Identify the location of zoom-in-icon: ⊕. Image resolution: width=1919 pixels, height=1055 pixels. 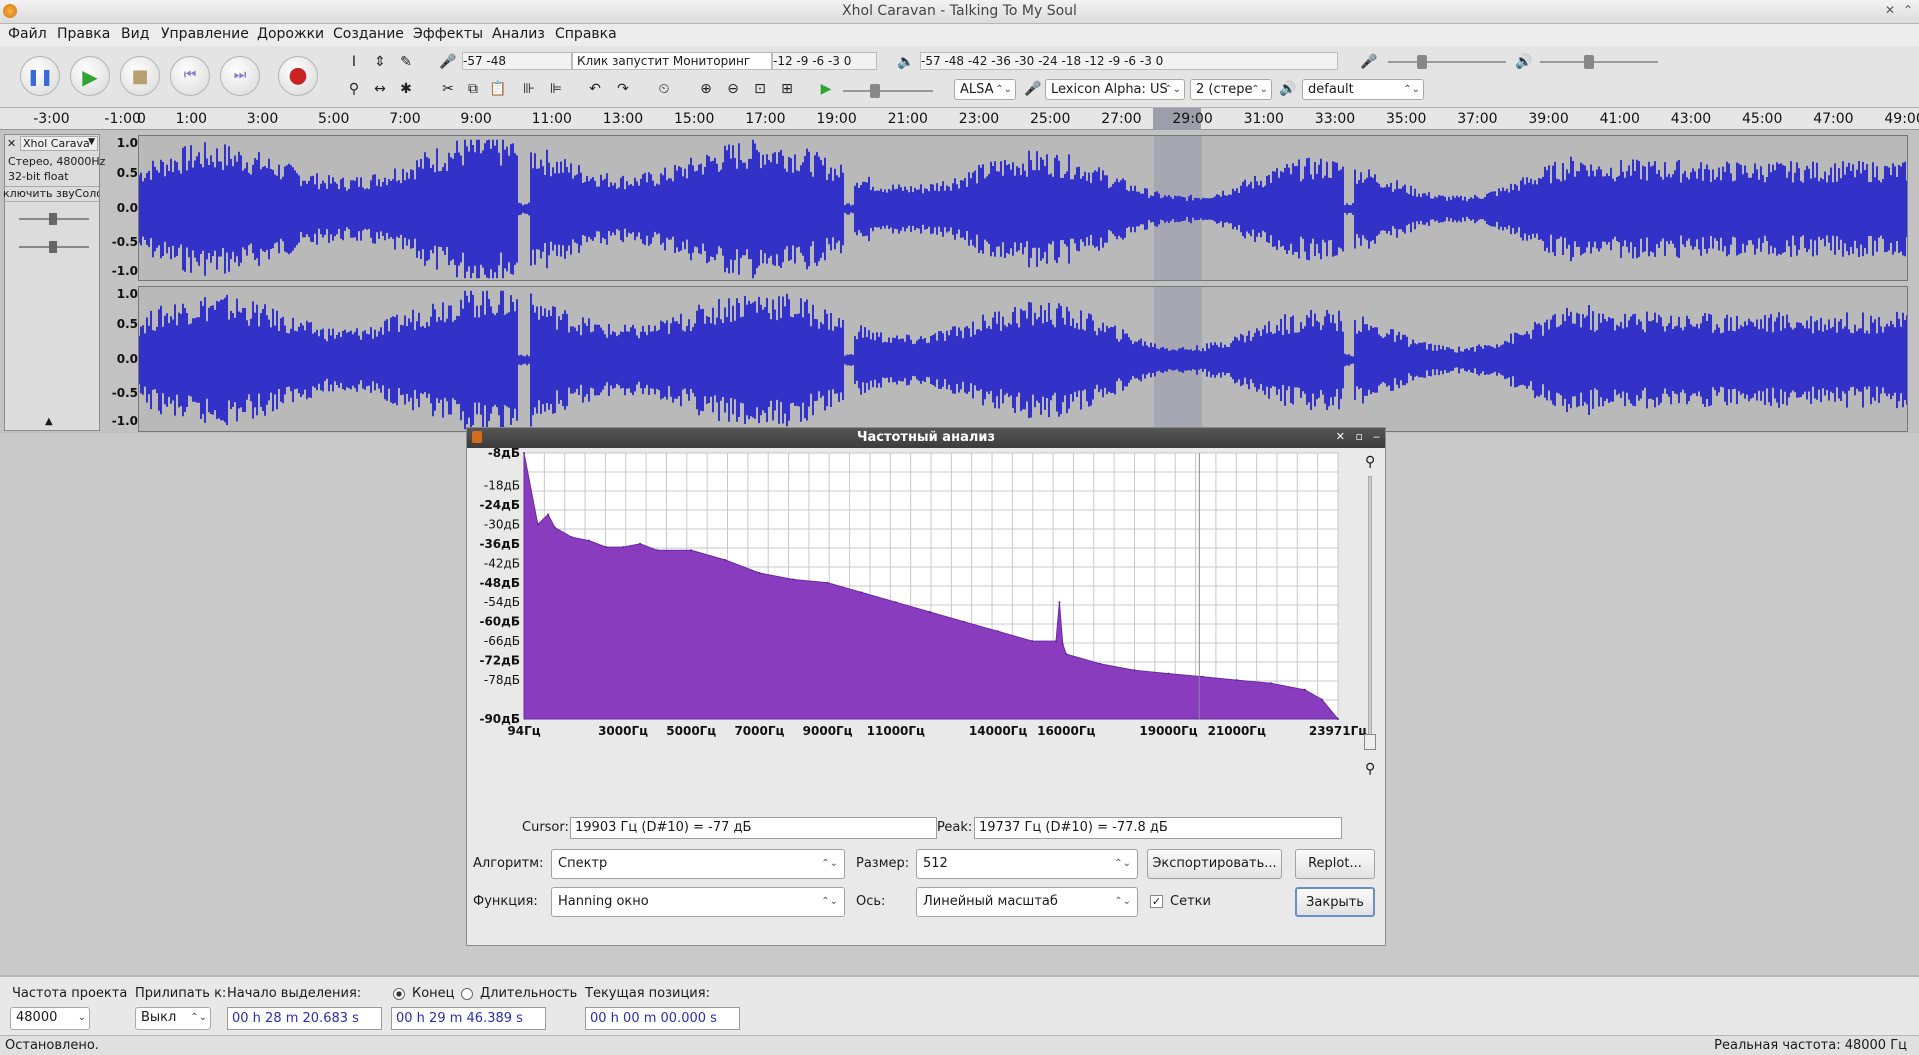
(706, 89).